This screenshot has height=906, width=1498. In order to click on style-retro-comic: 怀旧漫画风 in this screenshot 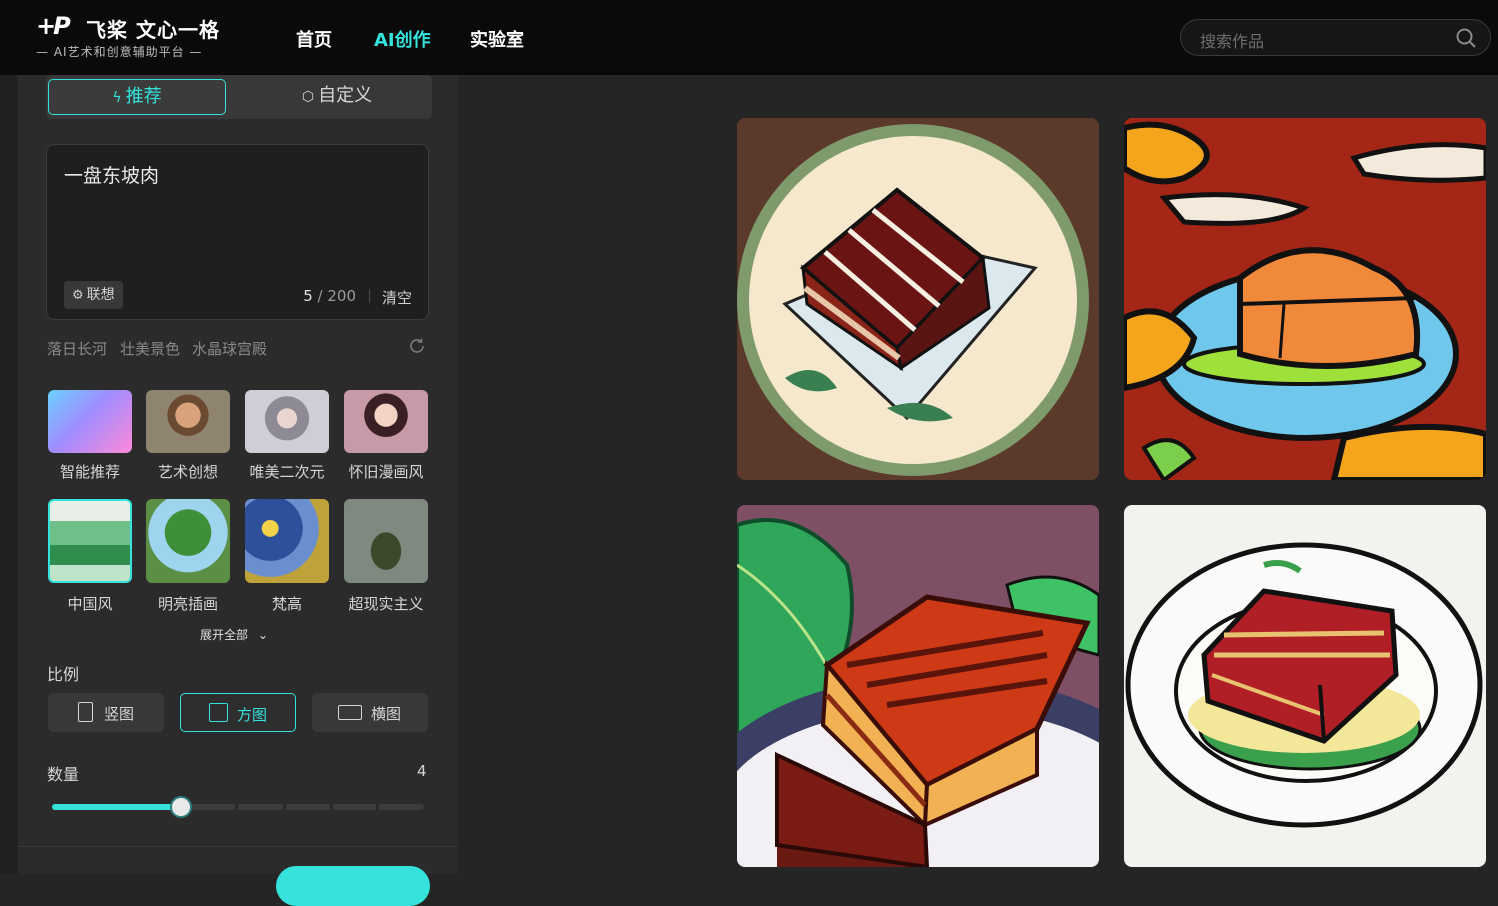, I will do `click(386, 436)`.